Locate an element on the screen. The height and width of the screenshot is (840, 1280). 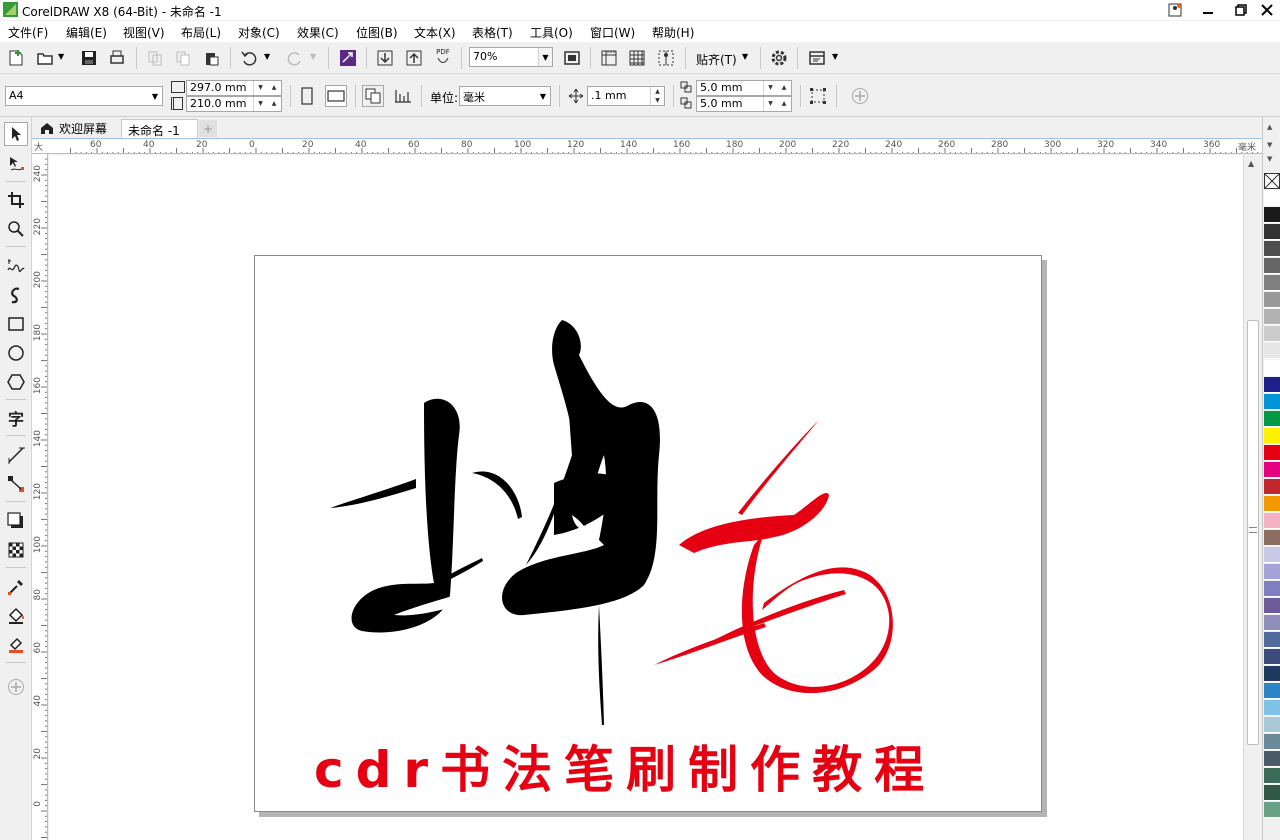
width-spin-down-icon: ▼ is located at coordinates (260, 88).